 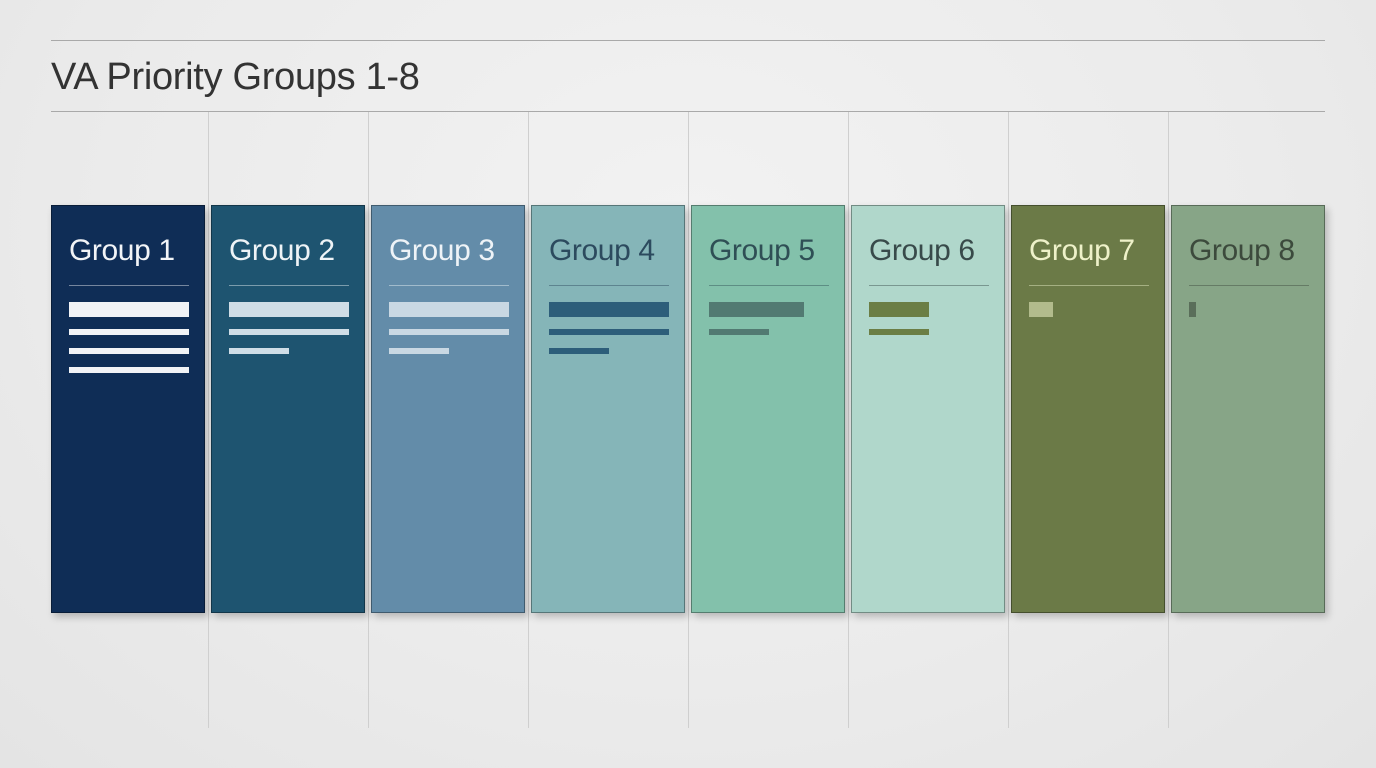 I want to click on group-card-title: Group 2, so click(x=282, y=250).